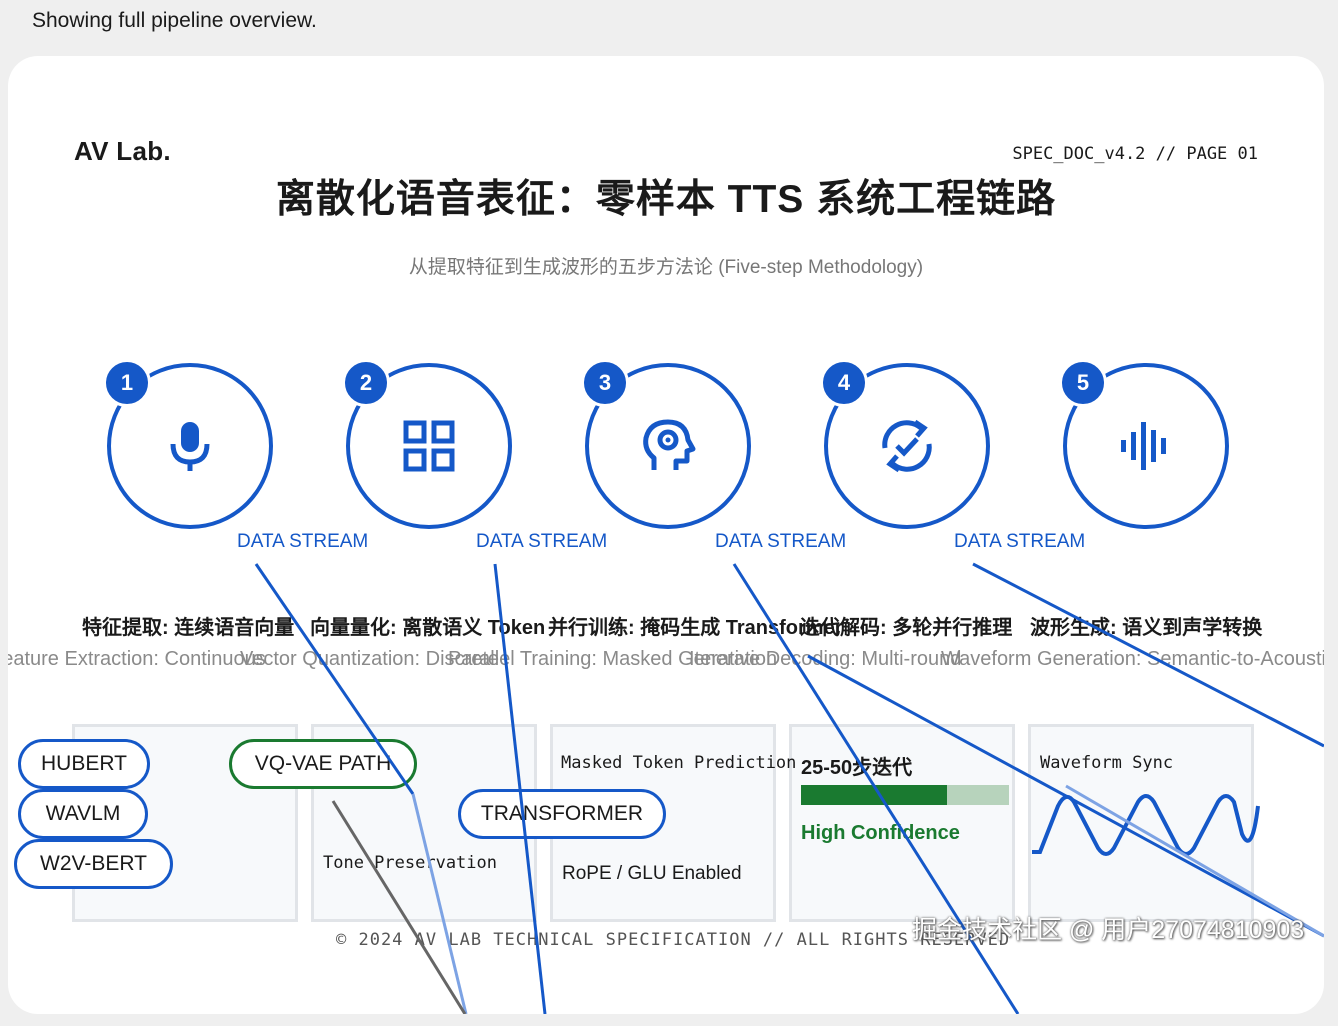  I want to click on status-text: Showing full pipeline overview., so click(174, 20).